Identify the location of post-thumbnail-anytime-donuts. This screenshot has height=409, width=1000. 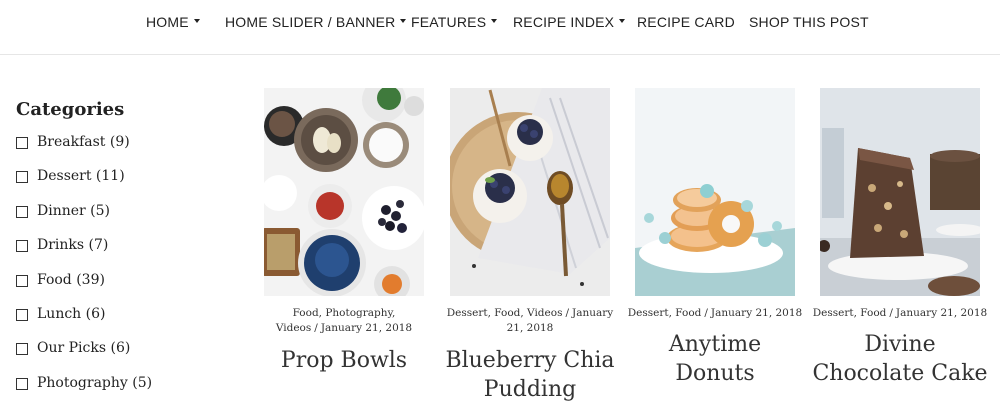
(715, 192).